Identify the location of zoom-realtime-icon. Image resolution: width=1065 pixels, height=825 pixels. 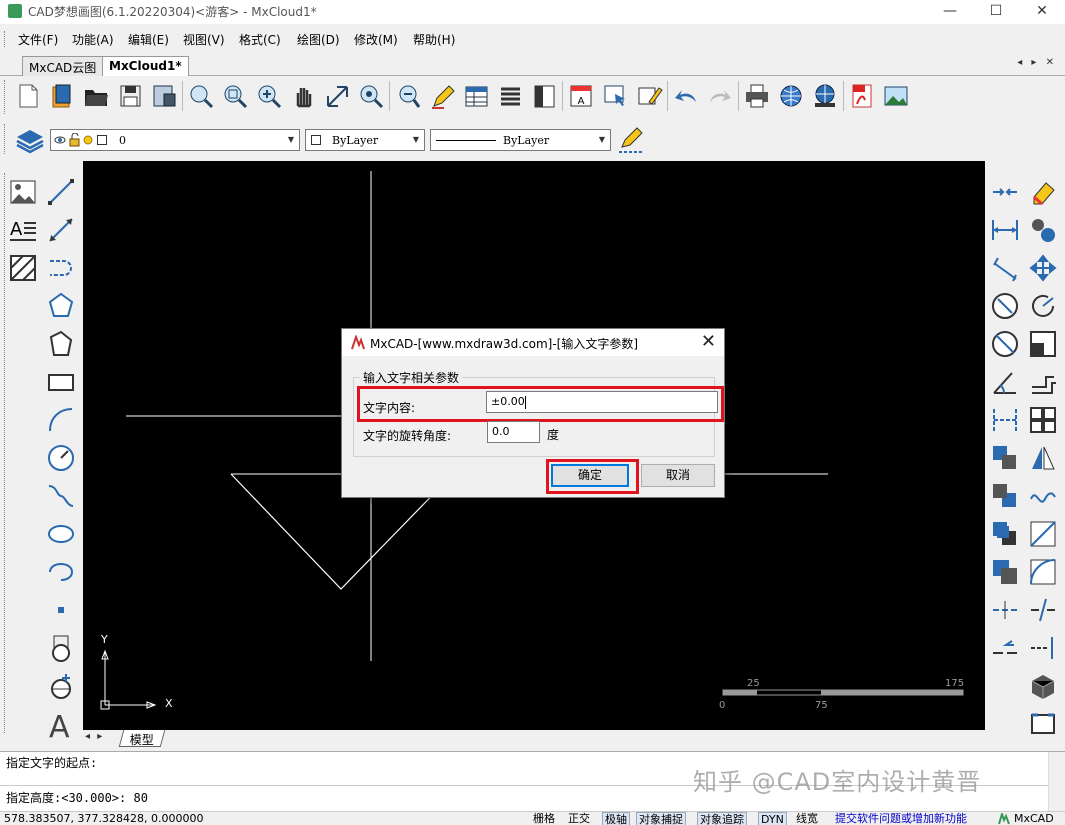
(201, 96).